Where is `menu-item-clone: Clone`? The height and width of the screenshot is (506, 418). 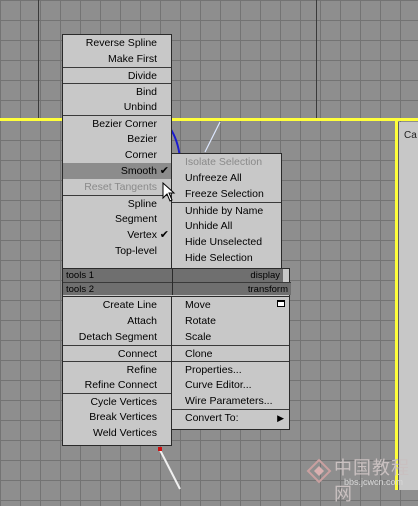 menu-item-clone: Clone is located at coordinates (230, 353).